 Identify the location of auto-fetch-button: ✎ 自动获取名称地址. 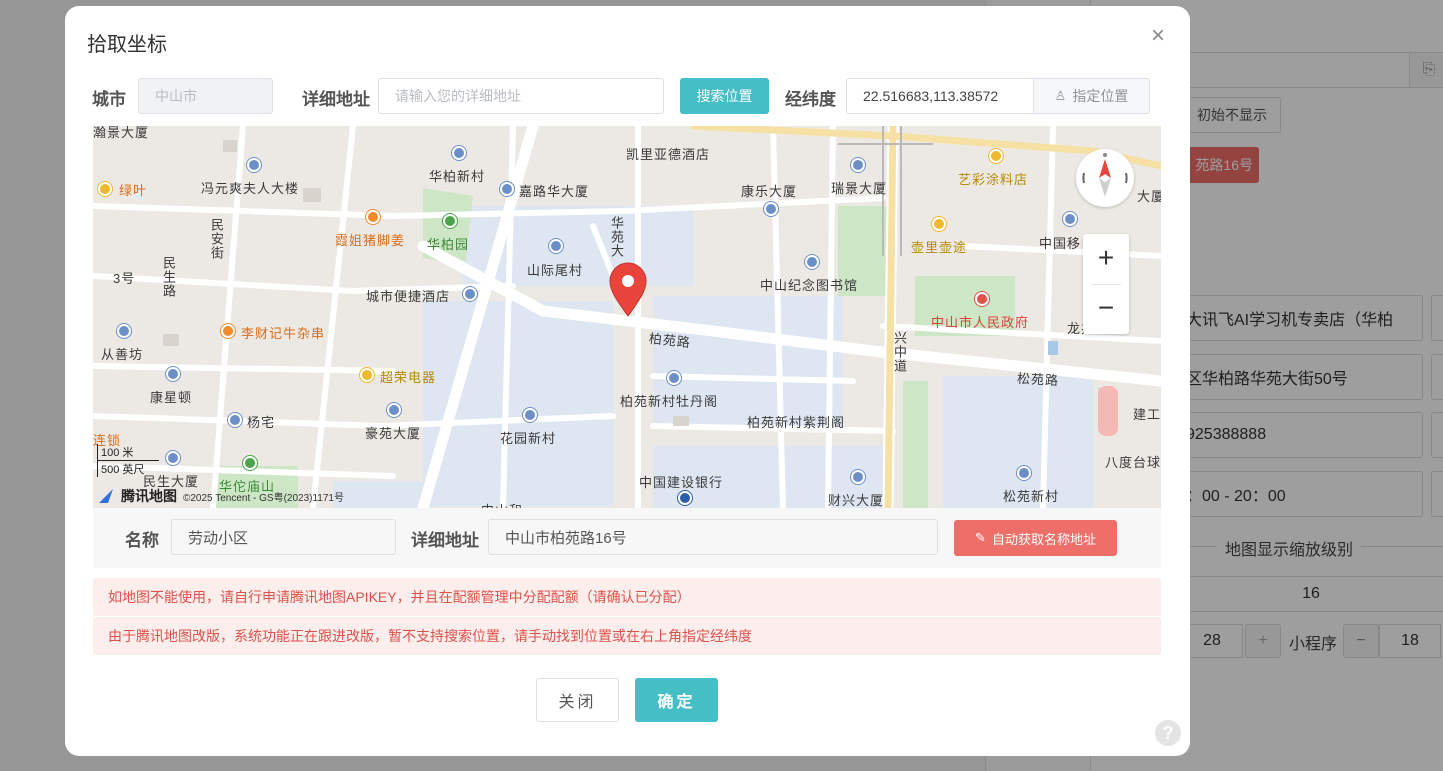
(1035, 538).